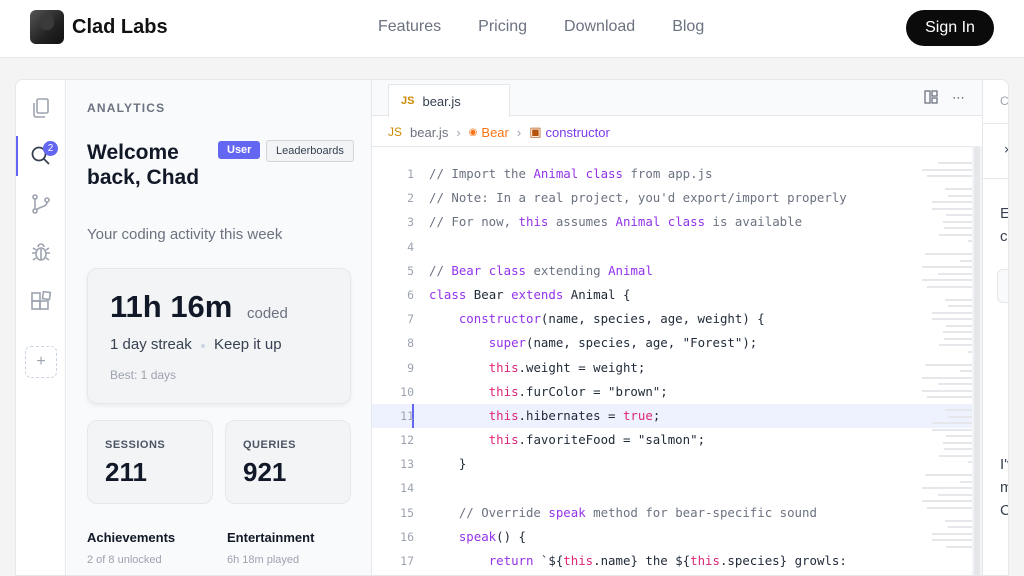 Image resolution: width=1024 pixels, height=576 pixels. What do you see at coordinates (535, 131) in the screenshot?
I see `method-icon: ▣` at bounding box center [535, 131].